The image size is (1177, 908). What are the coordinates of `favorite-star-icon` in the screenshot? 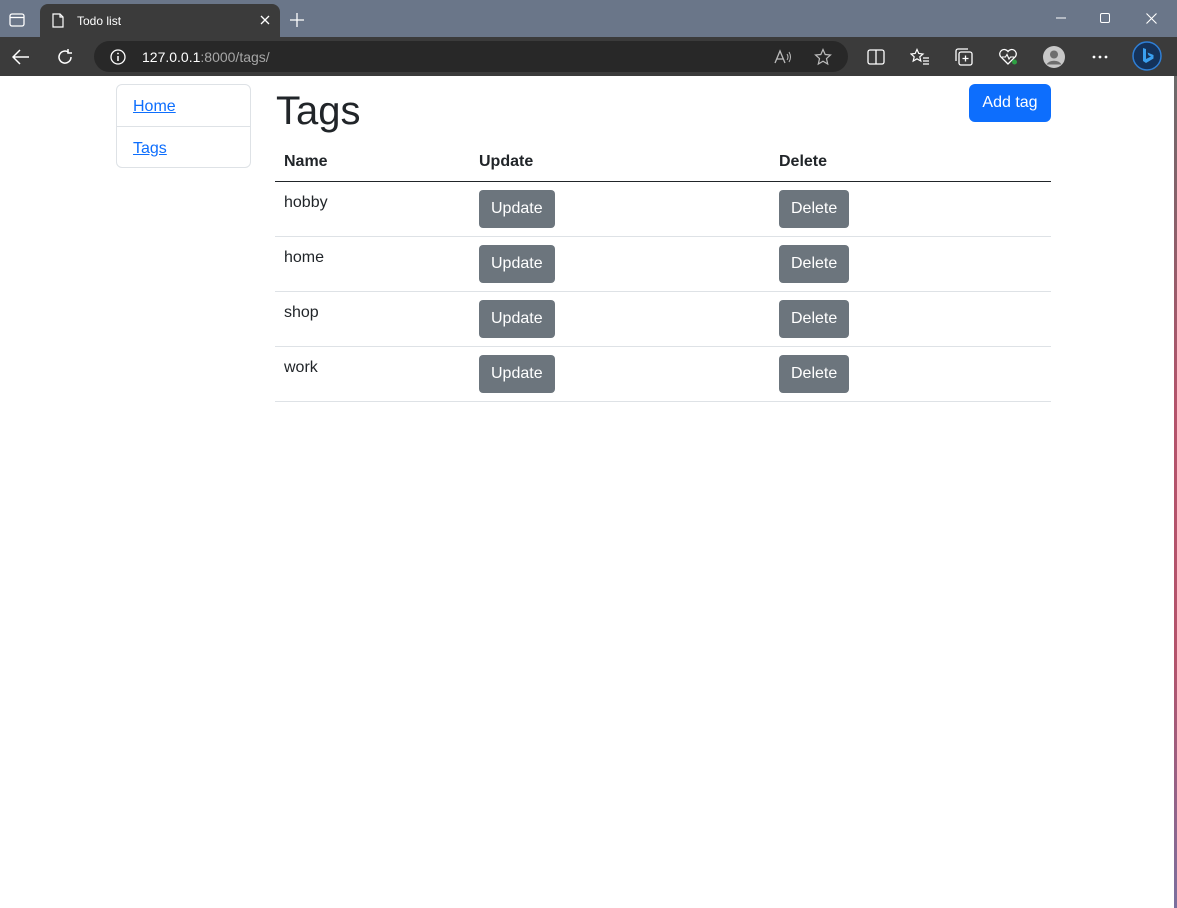 It's located at (823, 57).